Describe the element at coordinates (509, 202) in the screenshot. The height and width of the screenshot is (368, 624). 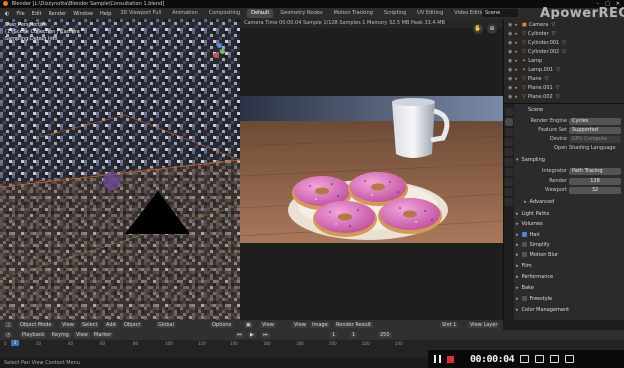
I see `physics-tab-icon` at that location.